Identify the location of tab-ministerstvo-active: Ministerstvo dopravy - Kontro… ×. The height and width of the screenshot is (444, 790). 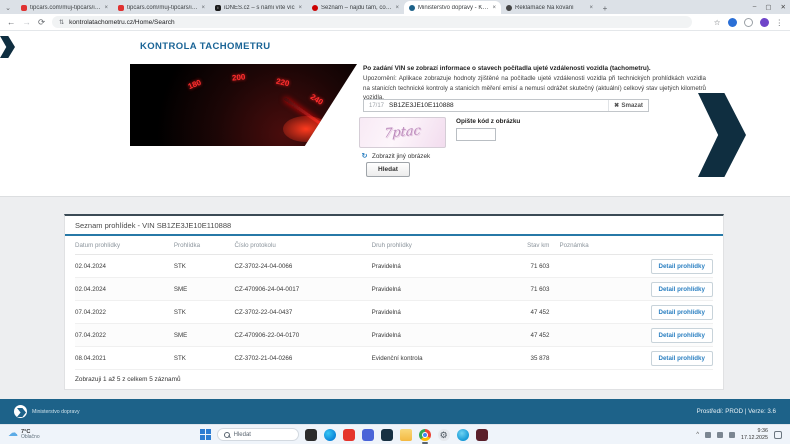
(452, 7).